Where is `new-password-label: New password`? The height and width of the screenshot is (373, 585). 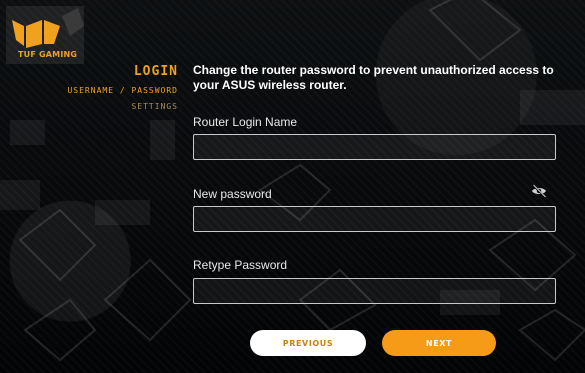
new-password-label: New password is located at coordinates (232, 194).